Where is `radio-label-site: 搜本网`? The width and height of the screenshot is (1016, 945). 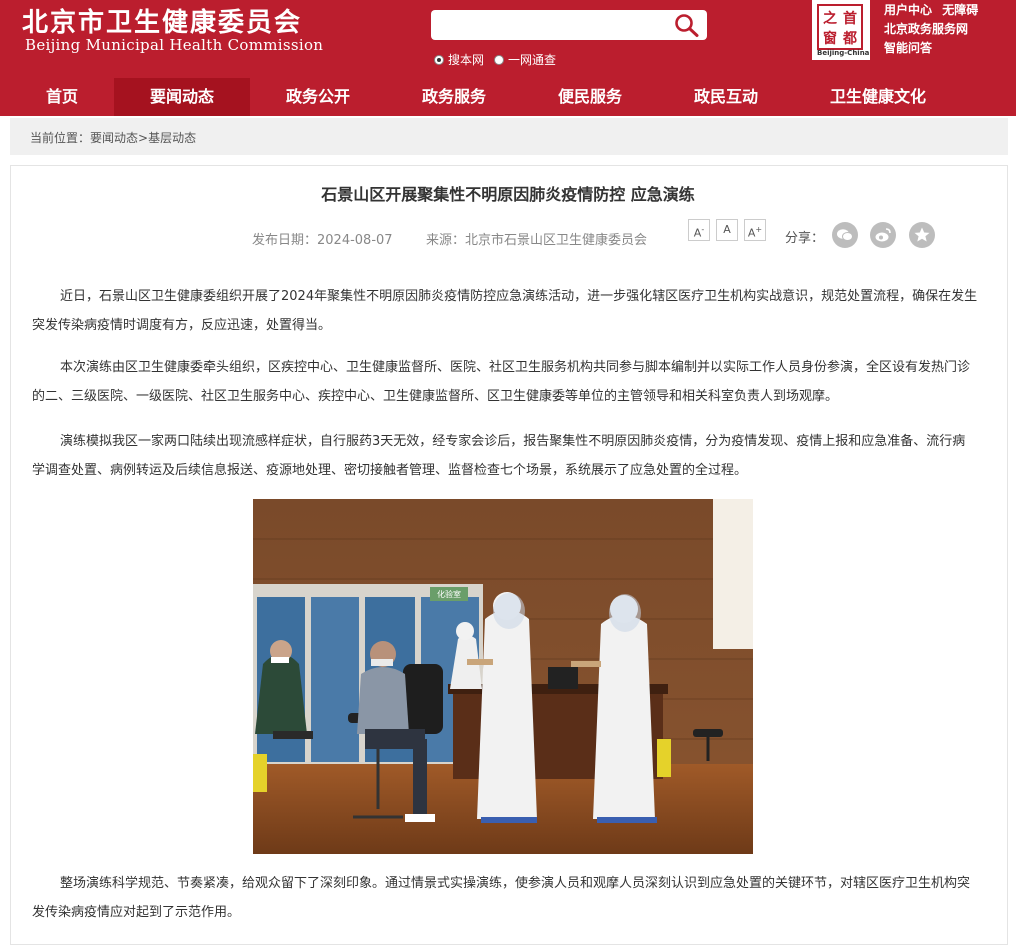 radio-label-site: 搜本网 is located at coordinates (466, 60).